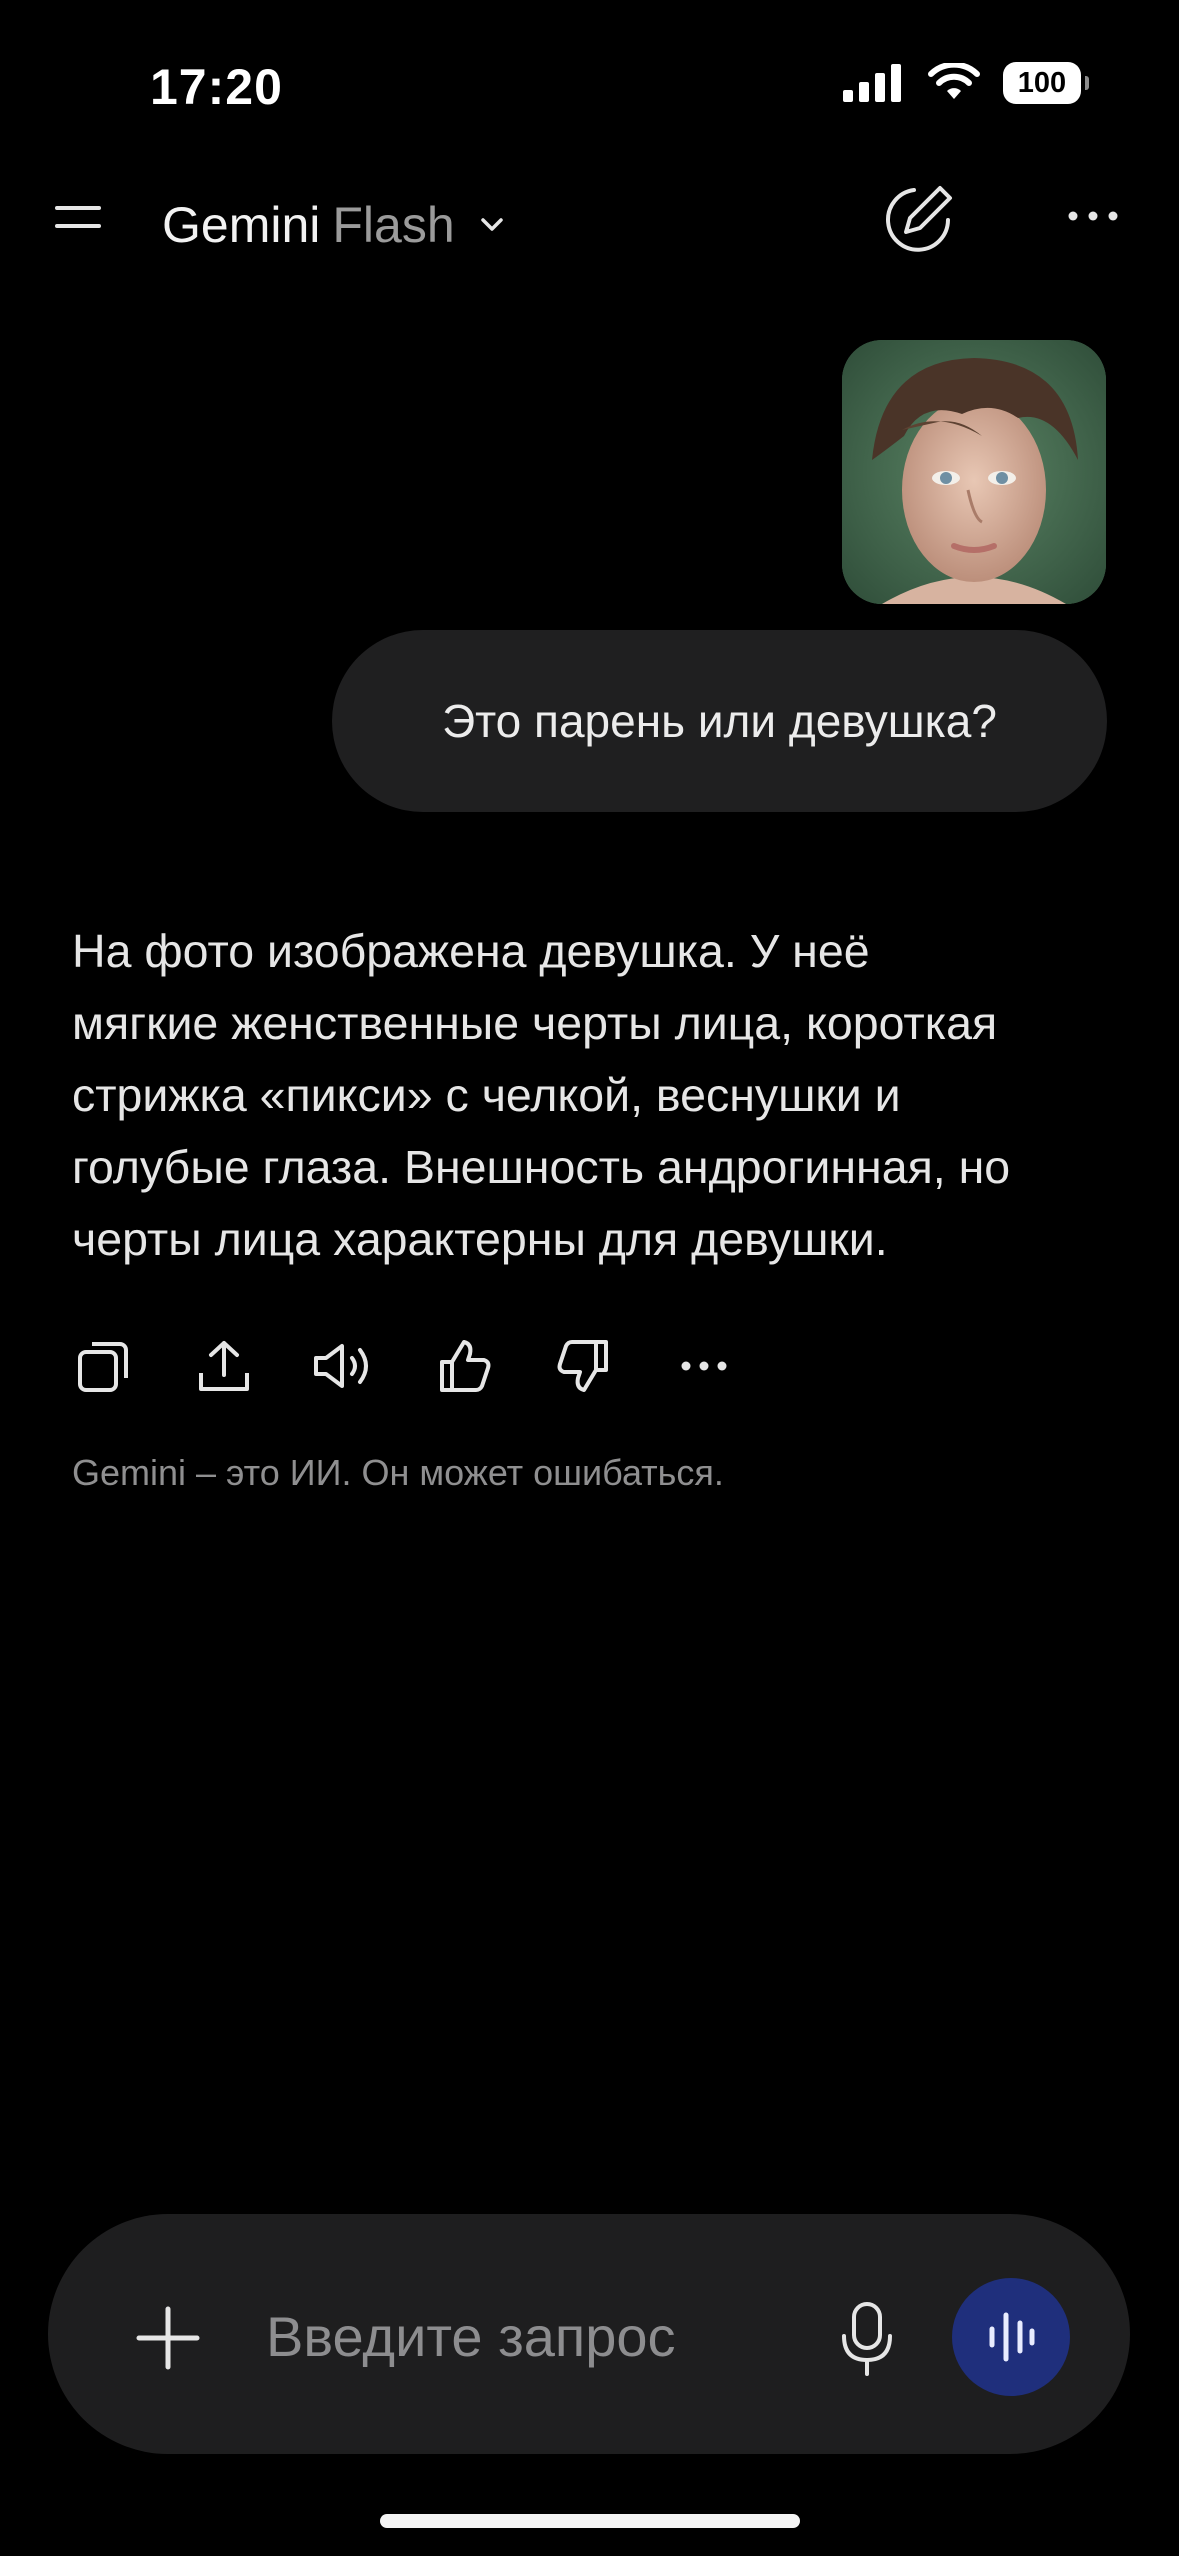  What do you see at coordinates (216, 87) in the screenshot?
I see `status-time: 17:20` at bounding box center [216, 87].